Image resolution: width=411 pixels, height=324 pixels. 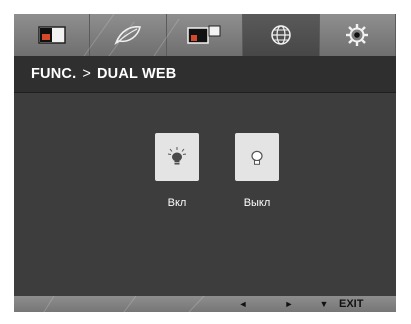 I want to click on page-title: DUAL WEB, so click(x=136, y=74).